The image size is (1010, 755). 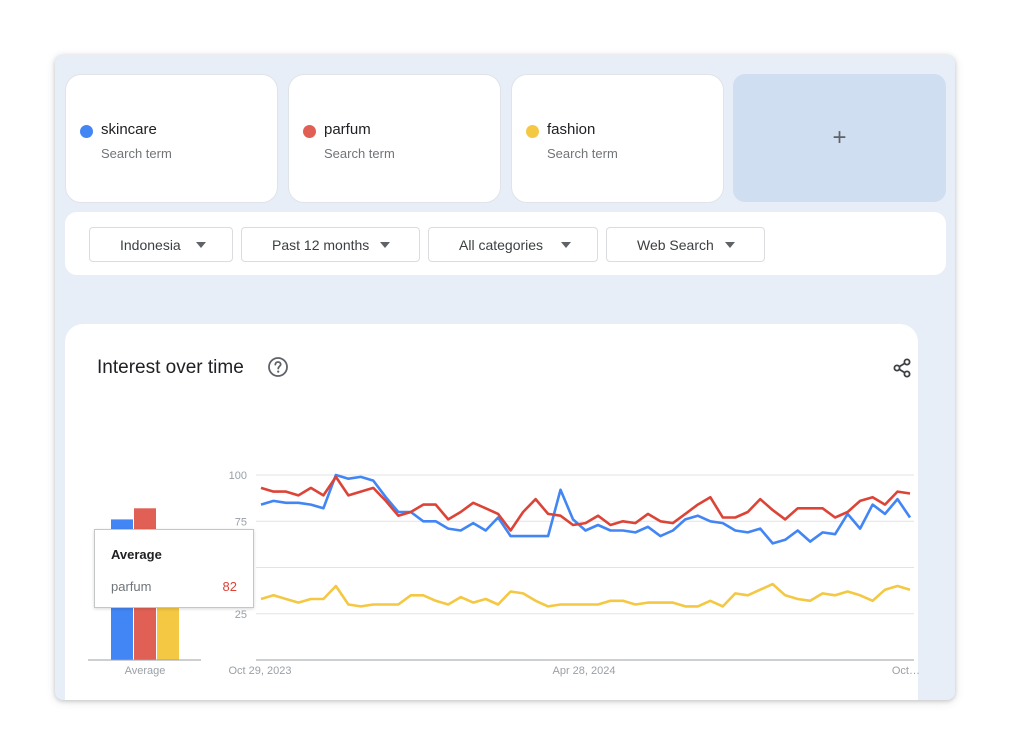 What do you see at coordinates (585, 503) in the screenshot?
I see `series-line-parfum` at bounding box center [585, 503].